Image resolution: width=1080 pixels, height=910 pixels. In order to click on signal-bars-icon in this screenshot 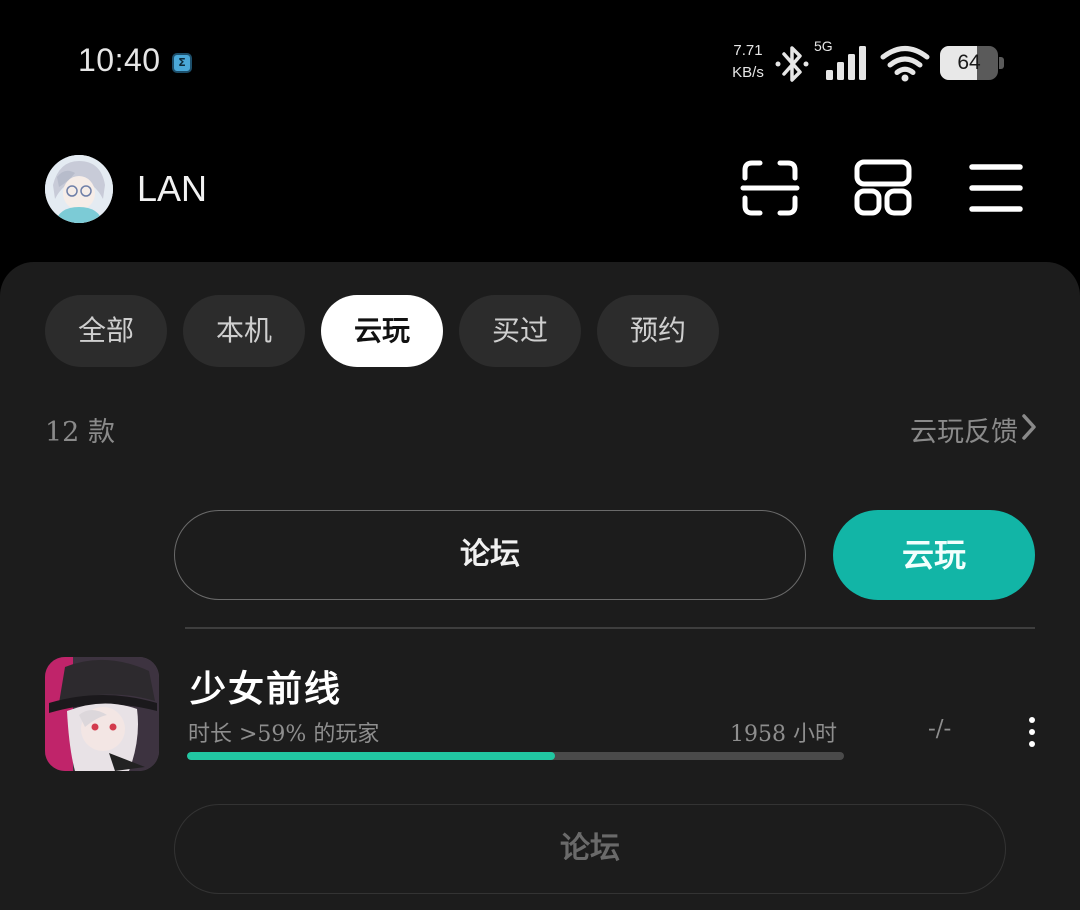, I will do `click(846, 63)`.